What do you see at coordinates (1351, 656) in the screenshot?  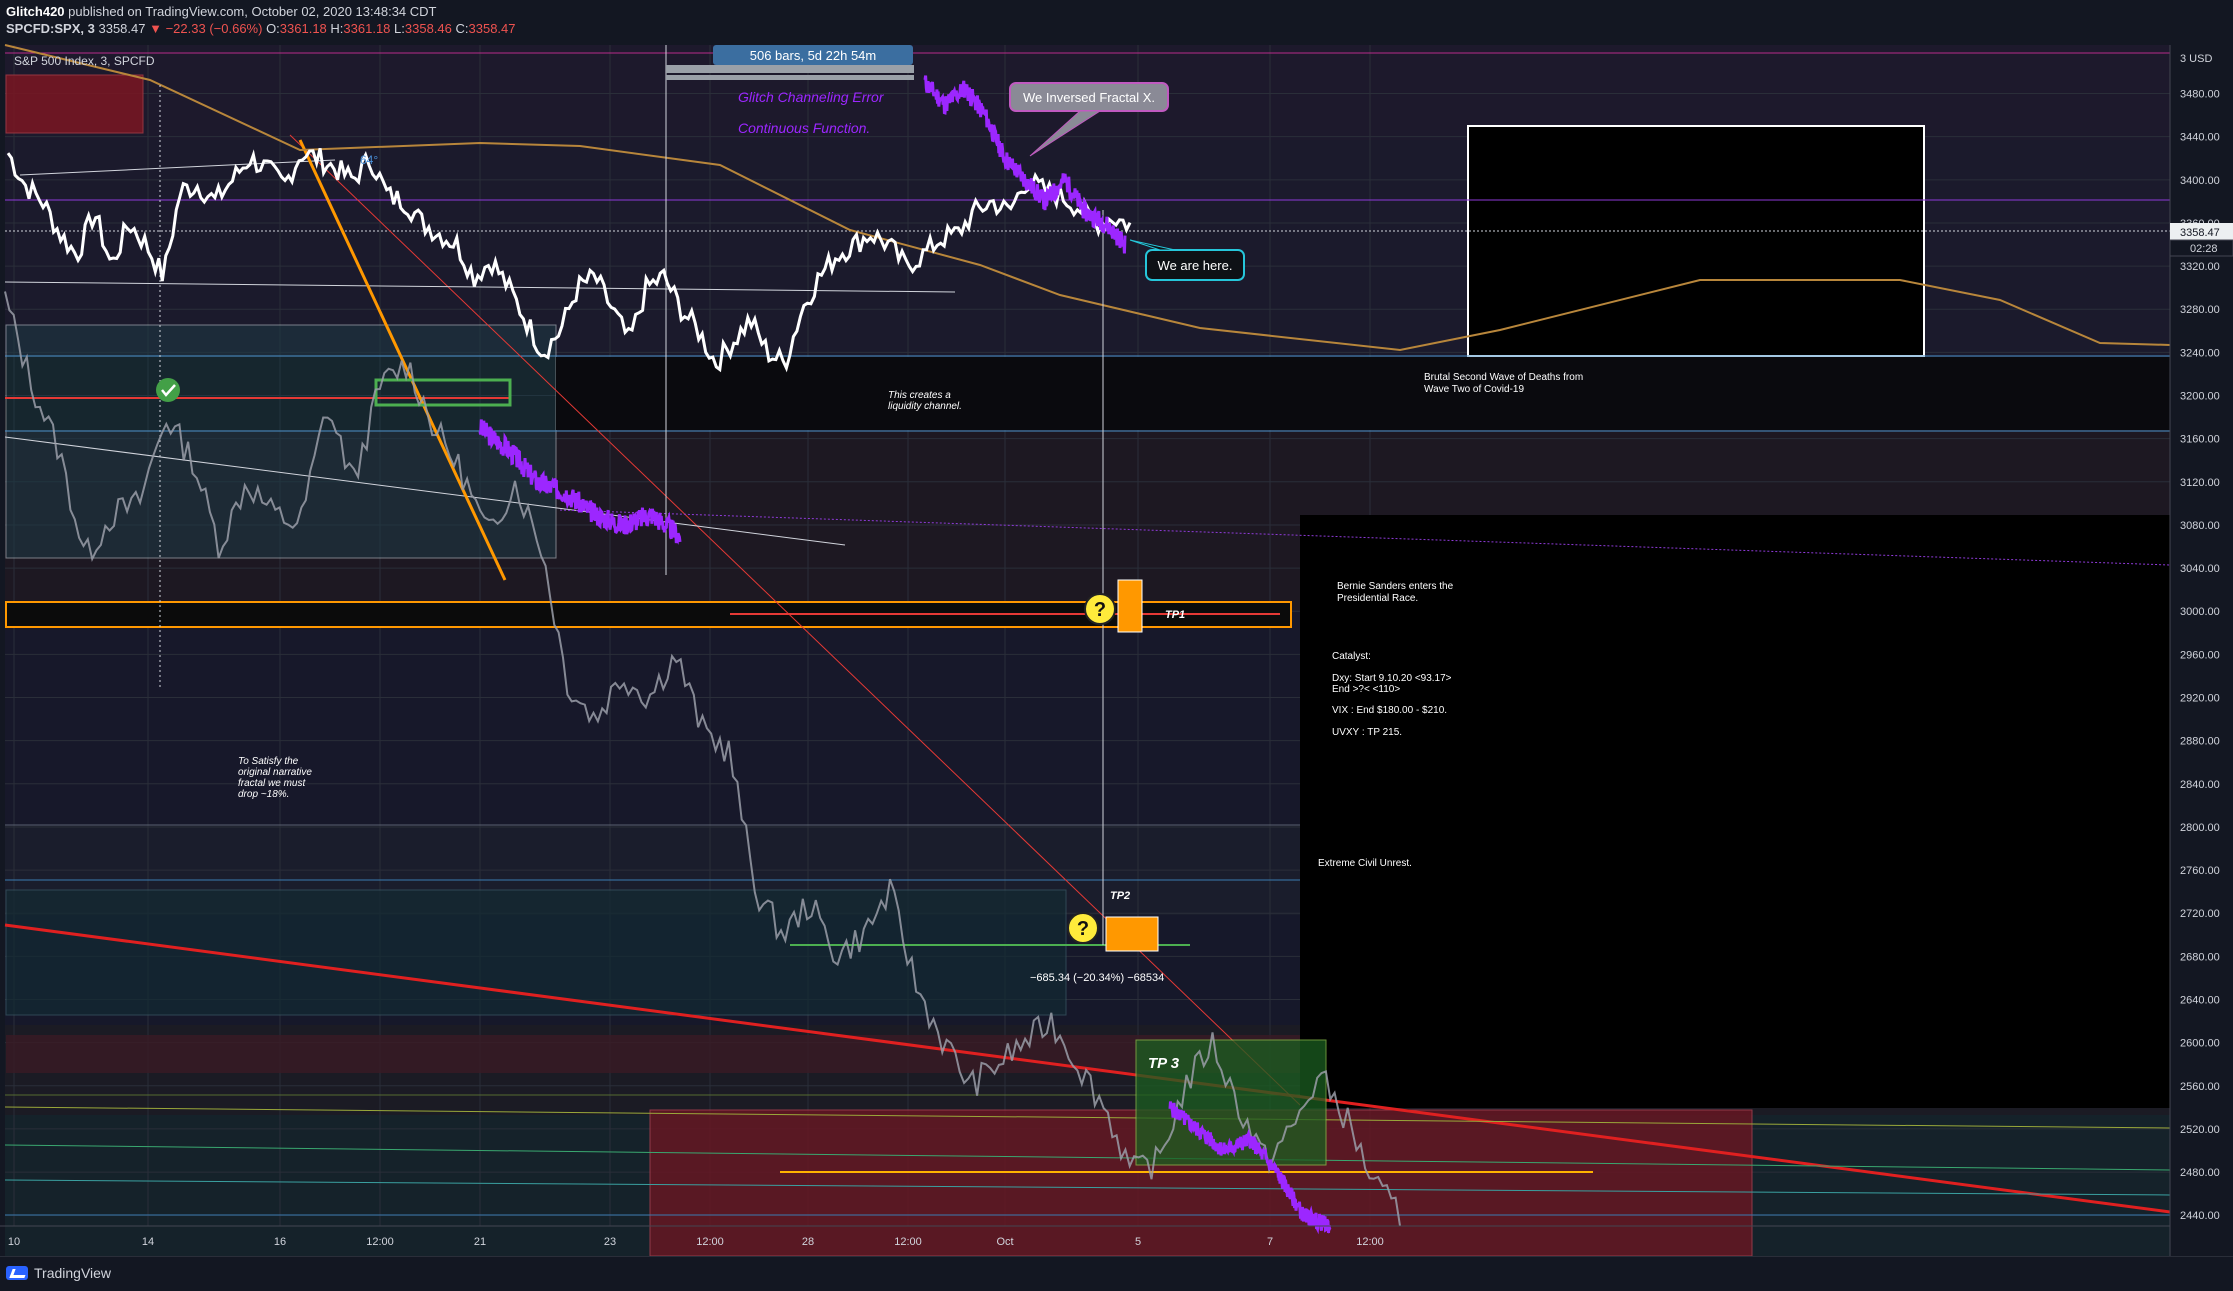 I see `catalyst-label: Catalyst:` at bounding box center [1351, 656].